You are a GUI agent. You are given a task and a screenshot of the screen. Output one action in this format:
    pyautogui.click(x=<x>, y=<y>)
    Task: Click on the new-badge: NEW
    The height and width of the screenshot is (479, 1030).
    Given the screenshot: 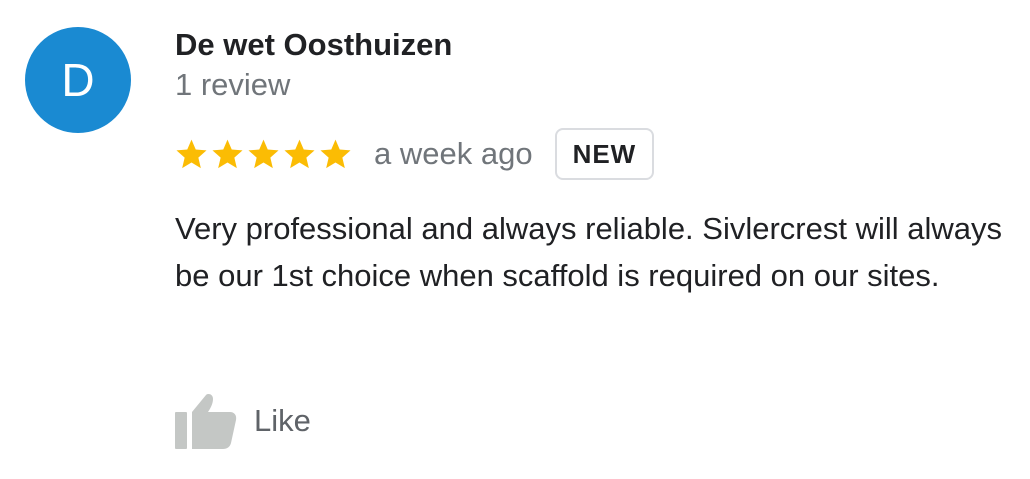 What is the action you would take?
    pyautogui.click(x=604, y=154)
    